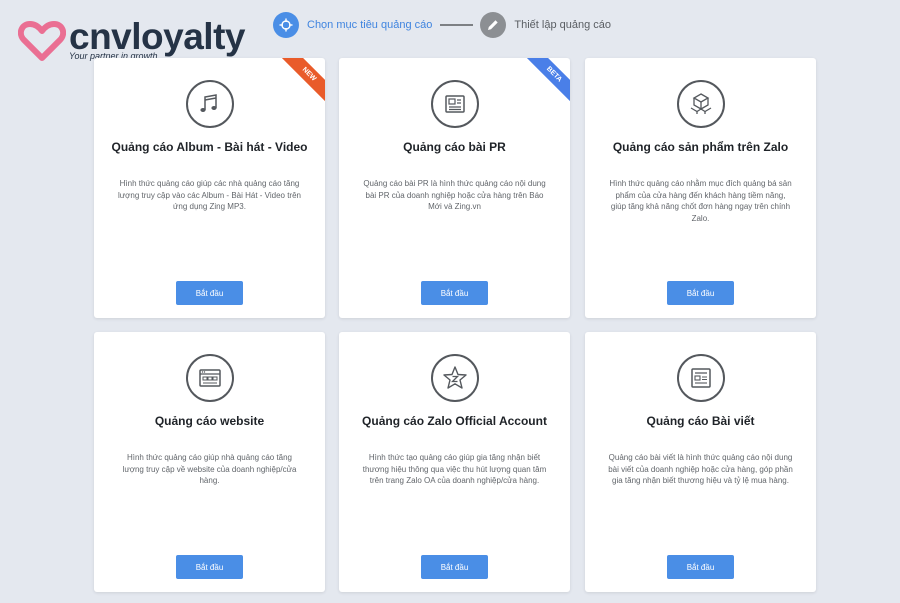  Describe the element at coordinates (700, 147) in the screenshot. I see `card-title: Quảng cáo sản phẩm trên Zalo` at that location.